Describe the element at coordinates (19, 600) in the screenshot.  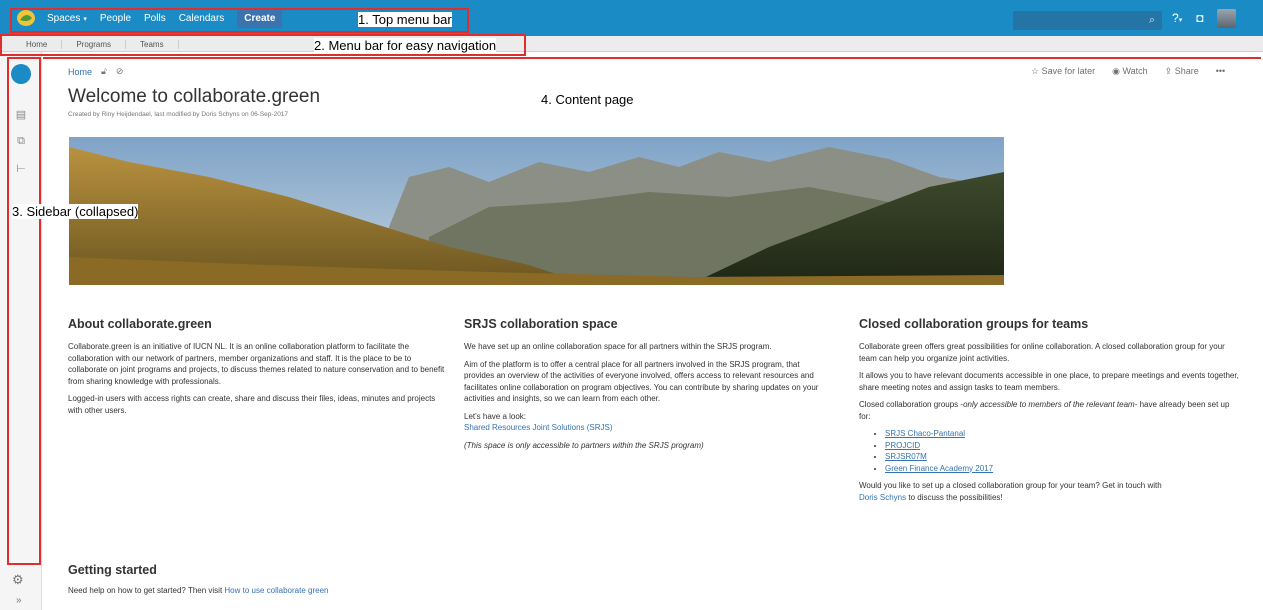
I see `expand-sidebar-icon: »` at that location.